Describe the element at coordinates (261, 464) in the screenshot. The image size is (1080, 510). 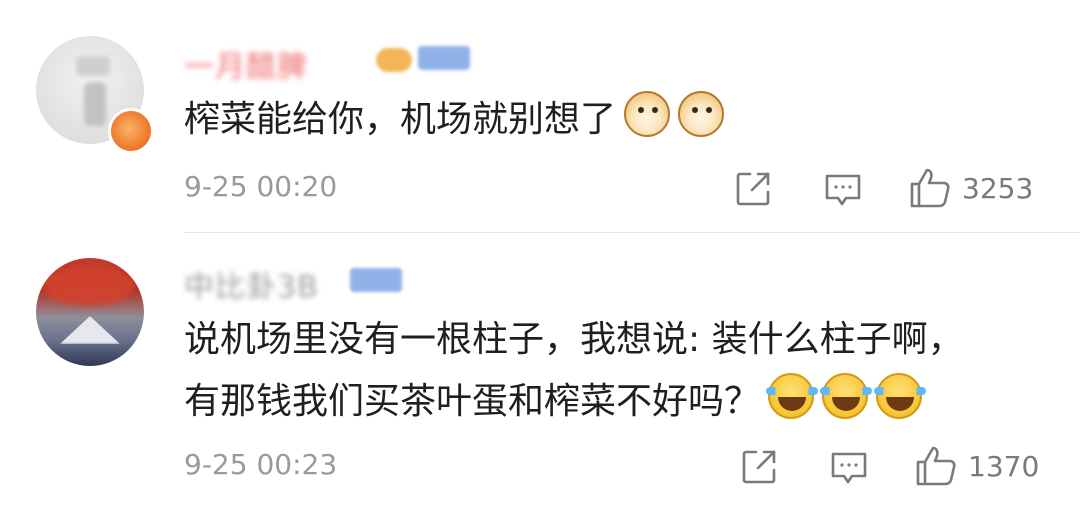
I see `timestamp: 9-25 00:23` at that location.